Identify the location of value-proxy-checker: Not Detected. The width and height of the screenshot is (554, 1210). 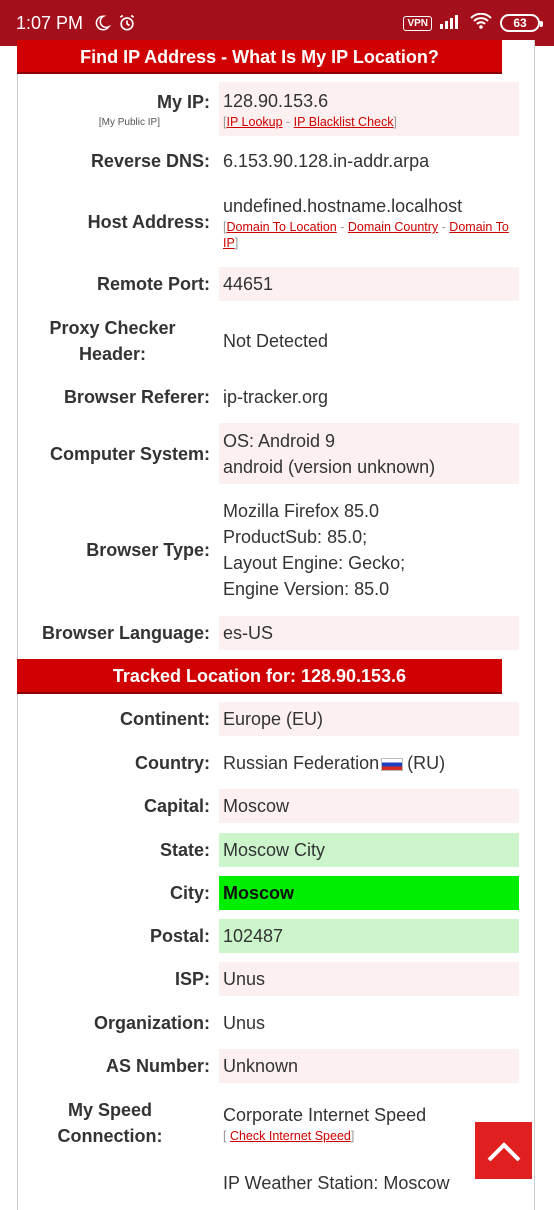
(276, 341).